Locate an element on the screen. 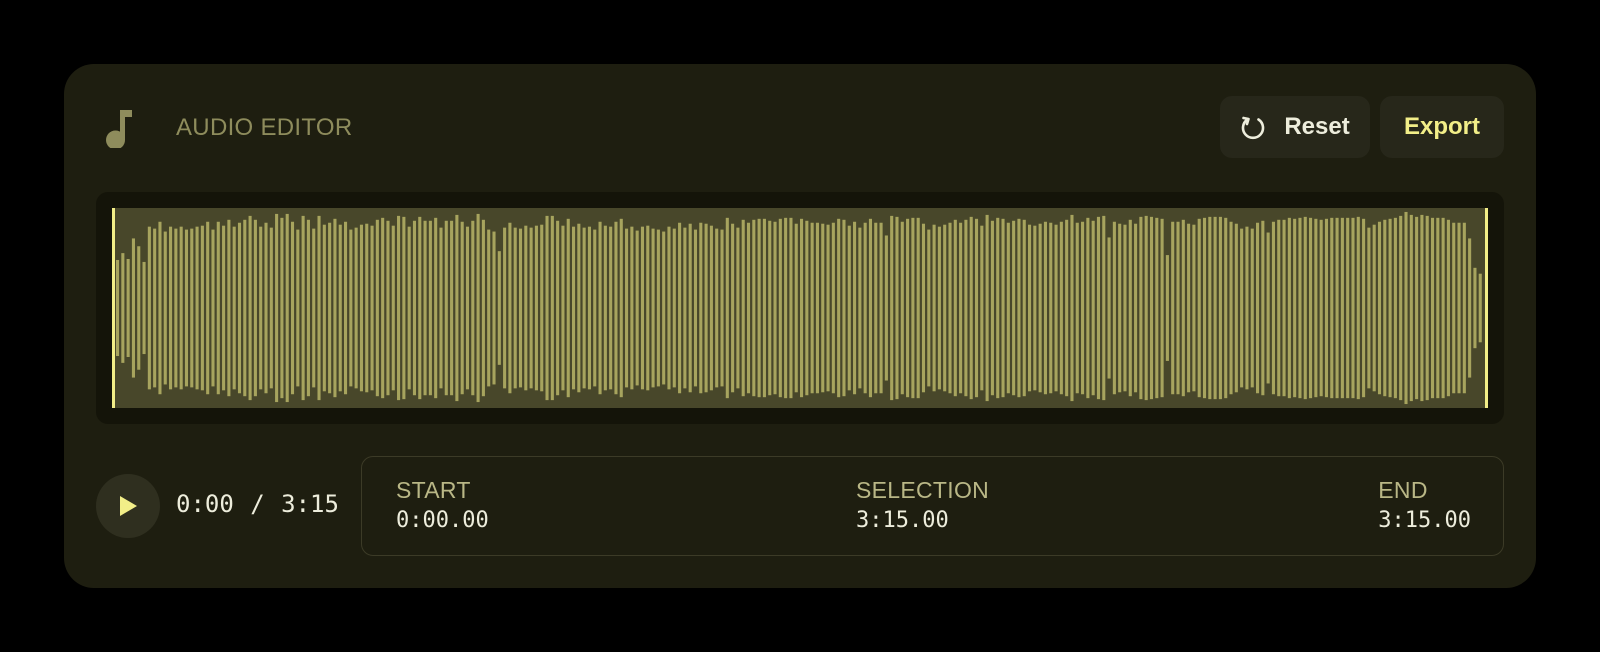  total-time: 3:15 is located at coordinates (310, 504).